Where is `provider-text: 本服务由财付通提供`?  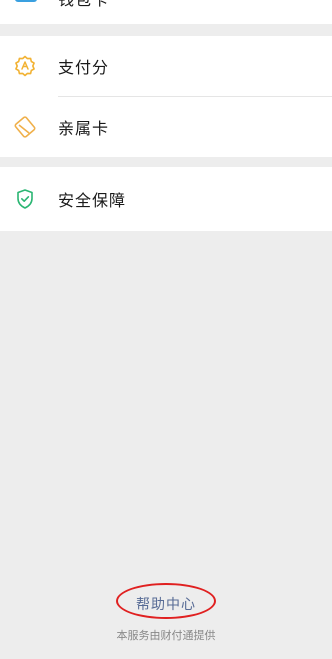
provider-text: 本服务由财付通提供 is located at coordinates (166, 635).